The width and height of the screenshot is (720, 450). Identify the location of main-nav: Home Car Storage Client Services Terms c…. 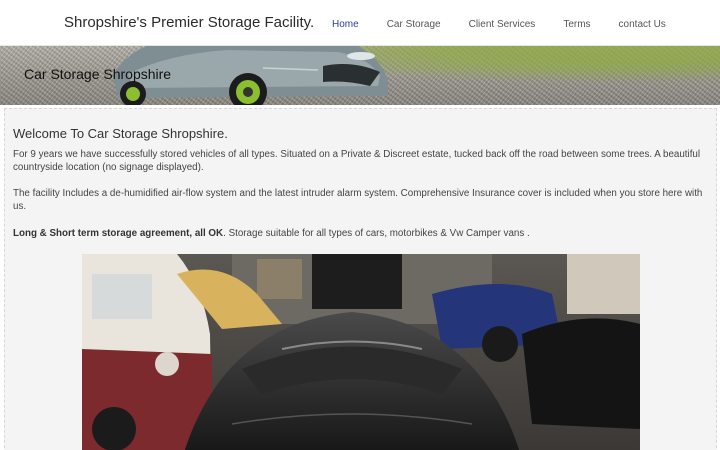
(494, 24).